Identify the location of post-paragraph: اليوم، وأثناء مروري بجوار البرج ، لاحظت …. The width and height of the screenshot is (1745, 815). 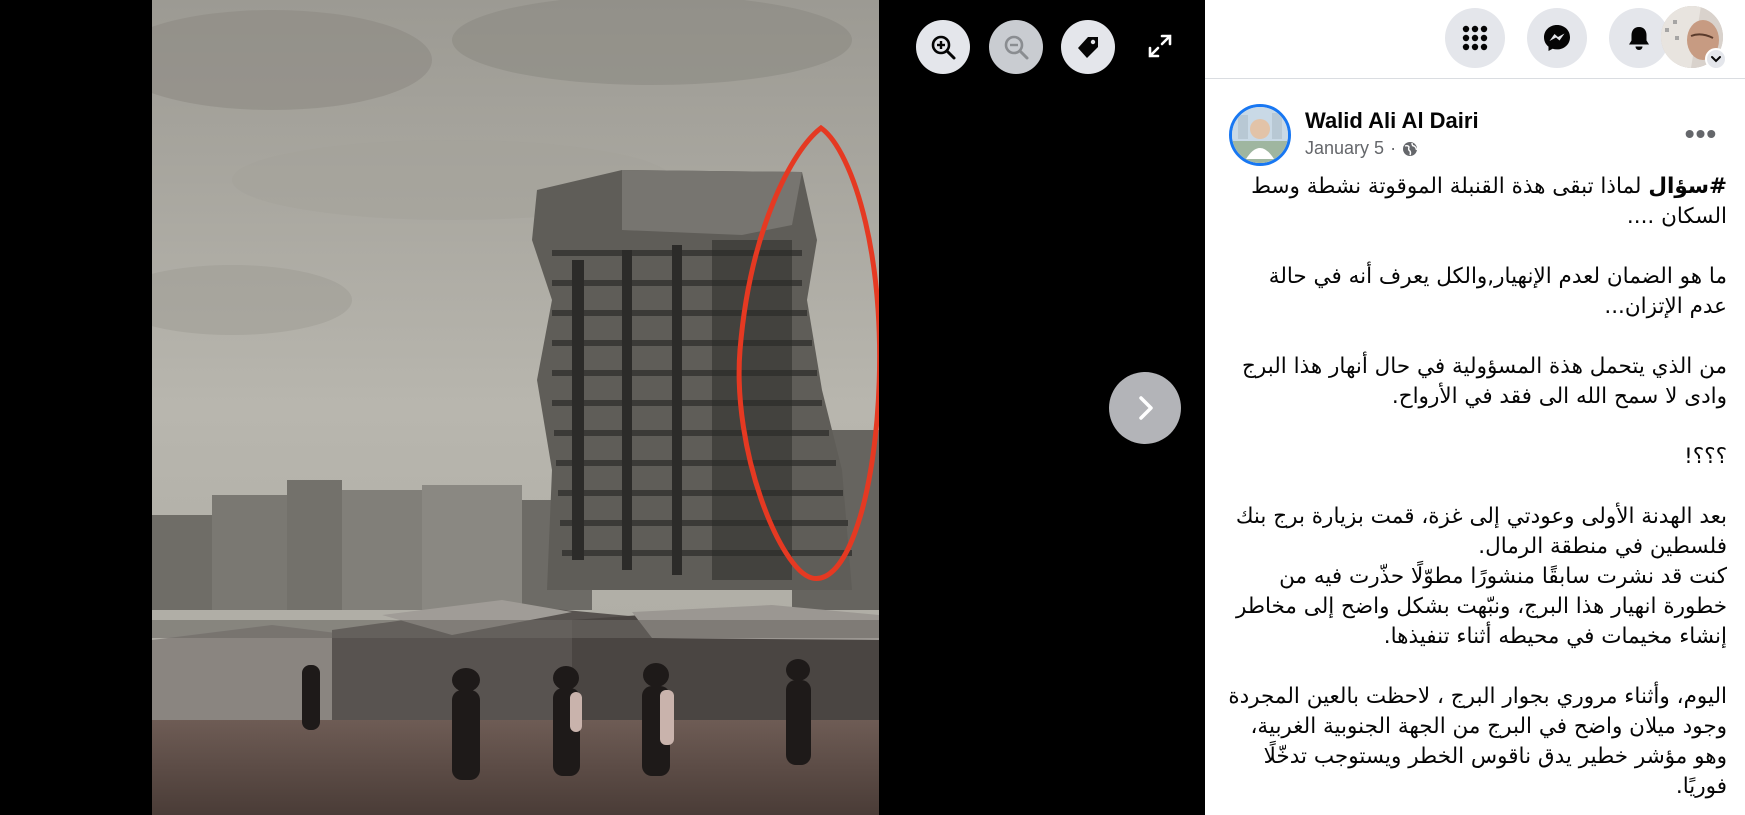
(1477, 741).